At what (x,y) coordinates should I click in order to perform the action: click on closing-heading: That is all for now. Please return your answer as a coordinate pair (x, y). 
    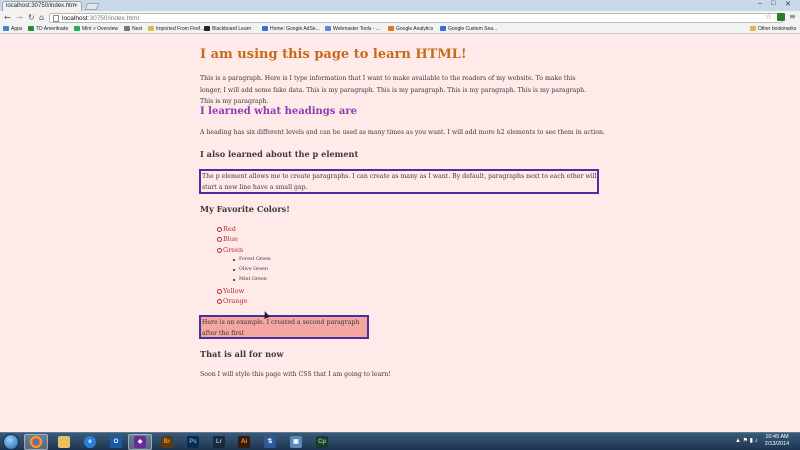
    Looking at the image, I should click on (242, 354).